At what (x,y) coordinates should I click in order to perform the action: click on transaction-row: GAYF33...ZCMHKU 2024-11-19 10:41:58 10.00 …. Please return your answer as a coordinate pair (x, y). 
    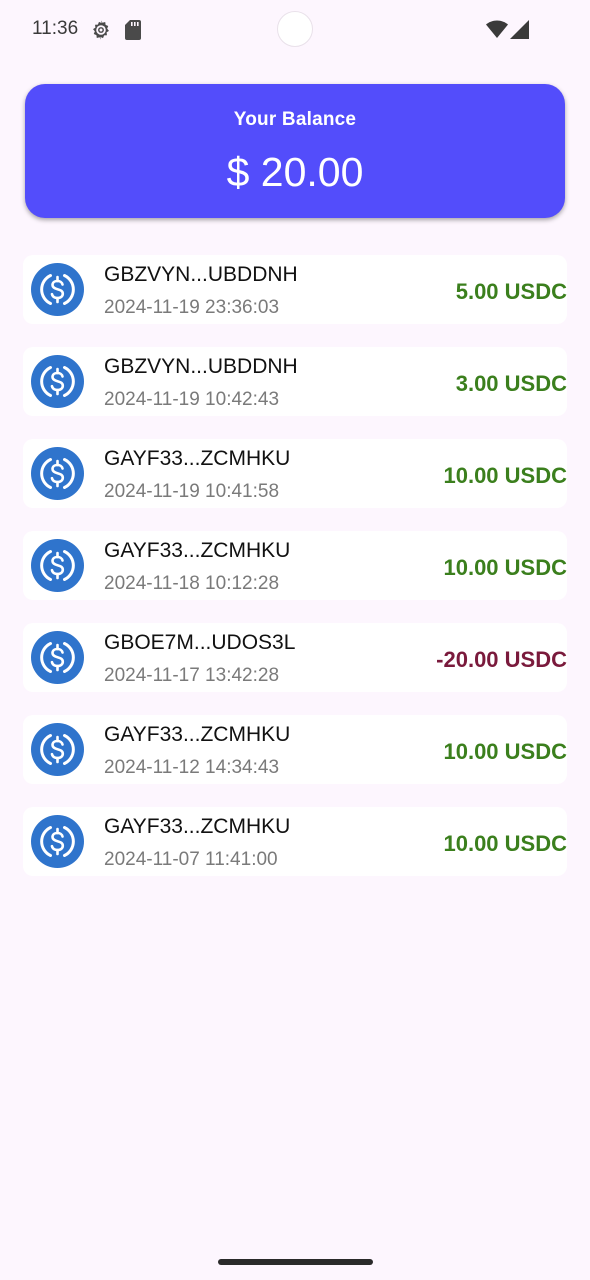
    Looking at the image, I should click on (295, 473).